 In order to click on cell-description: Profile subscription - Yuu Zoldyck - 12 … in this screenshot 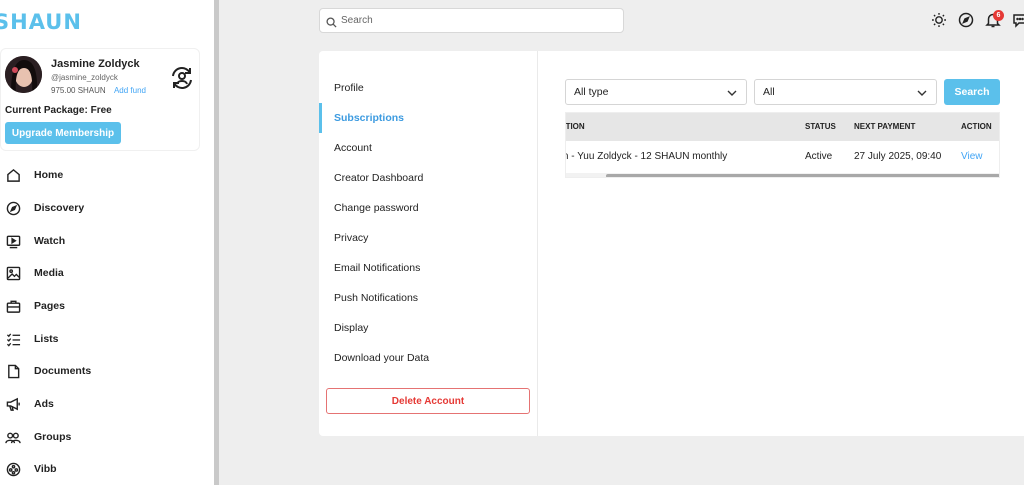, I will do `click(647, 156)`.